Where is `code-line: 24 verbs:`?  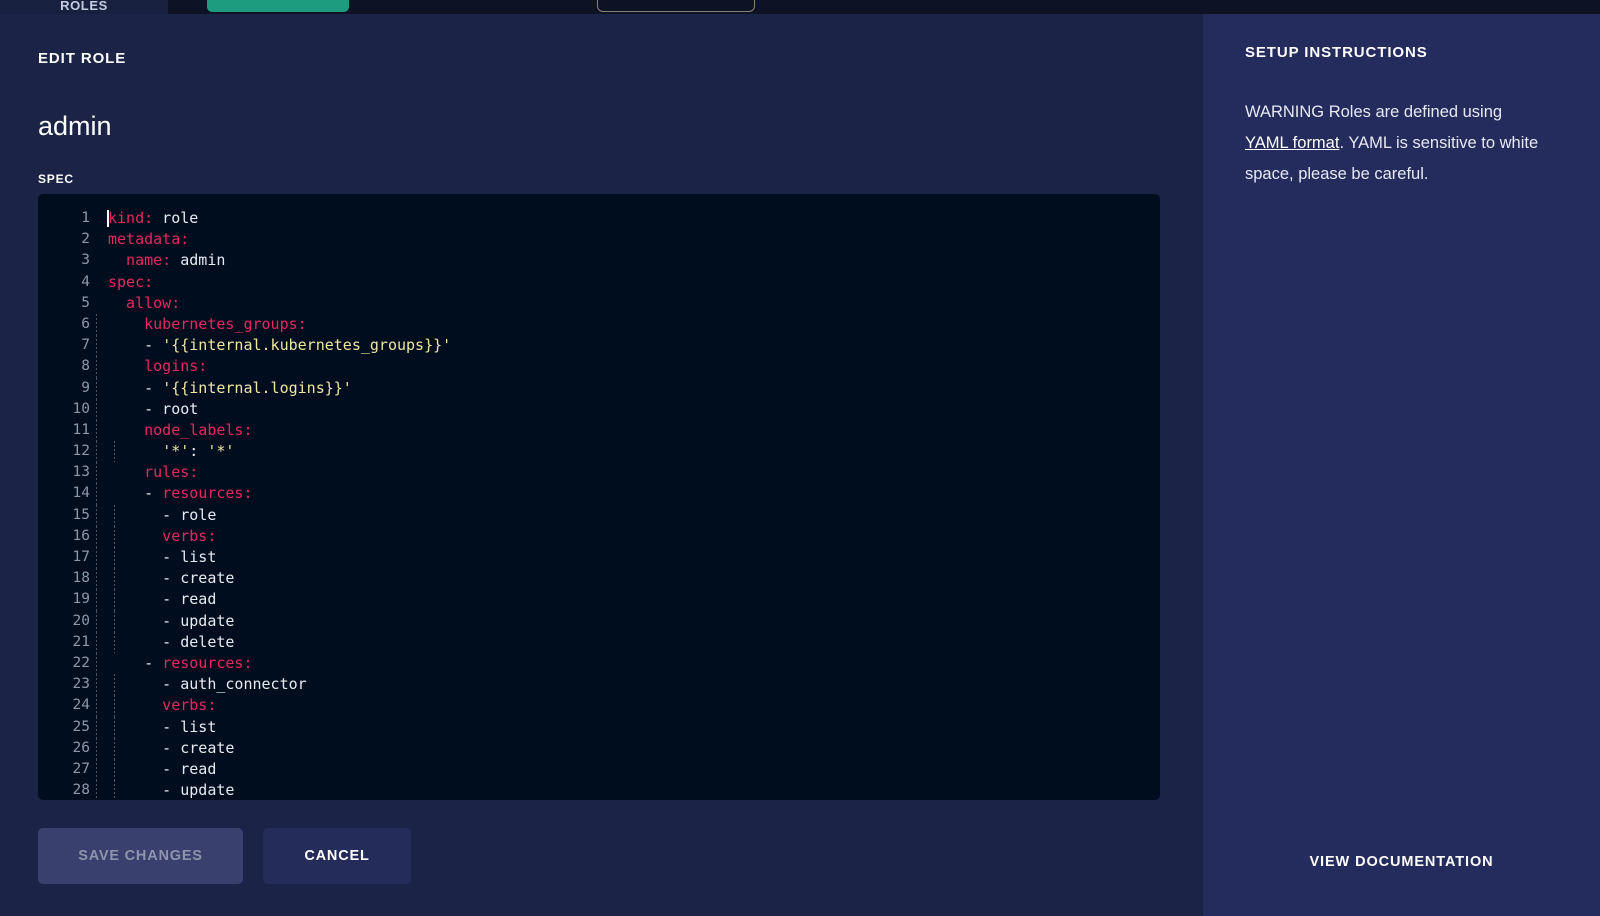
code-line: 24 verbs: is located at coordinates (599, 706).